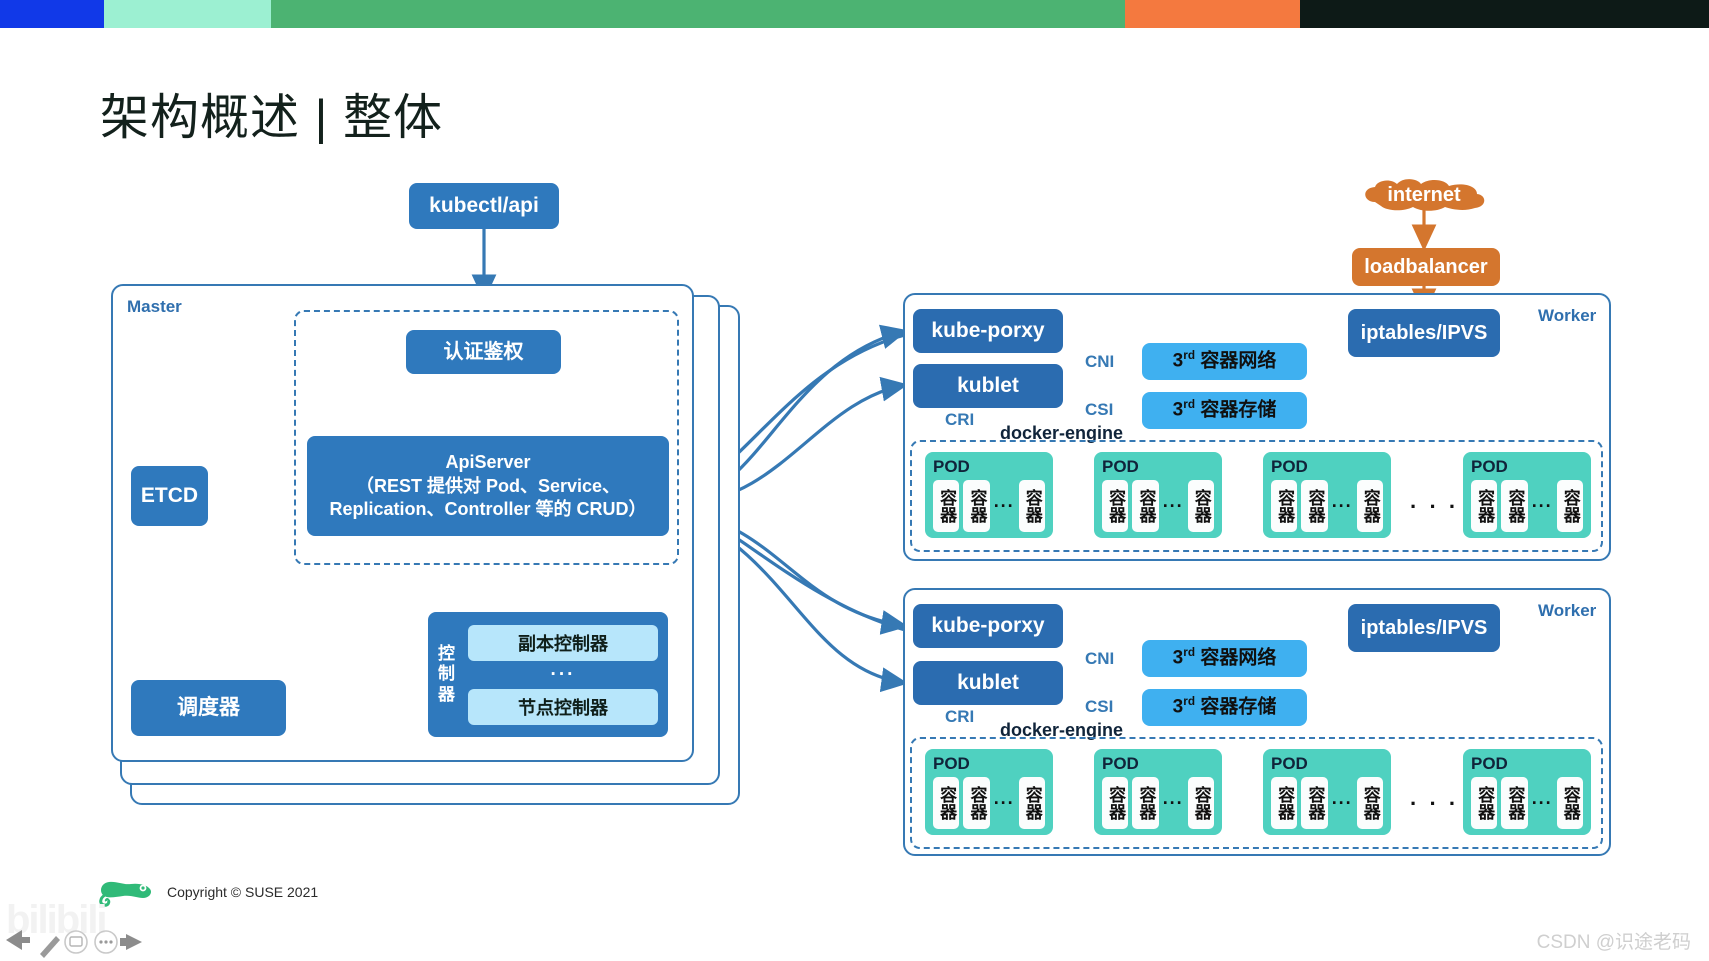 The image size is (1709, 961). I want to click on worker-1-pod-4-containers: 容器 容器 ··· 容器, so click(1527, 506).